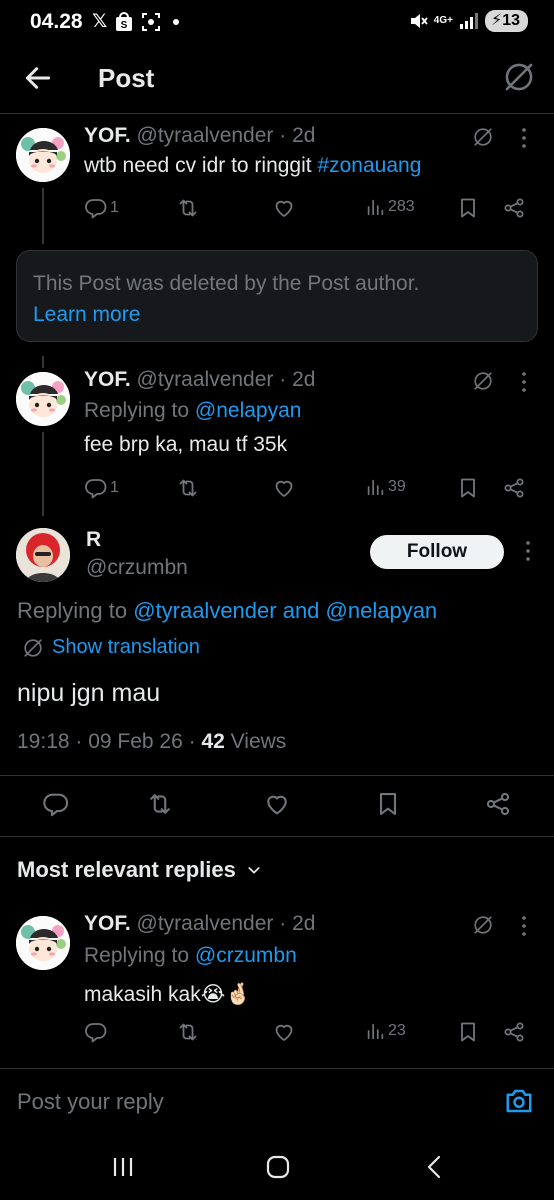 The height and width of the screenshot is (1200, 554). Describe the element at coordinates (382, 610) in the screenshot. I see `mention-link-2: @nelapyan` at that location.